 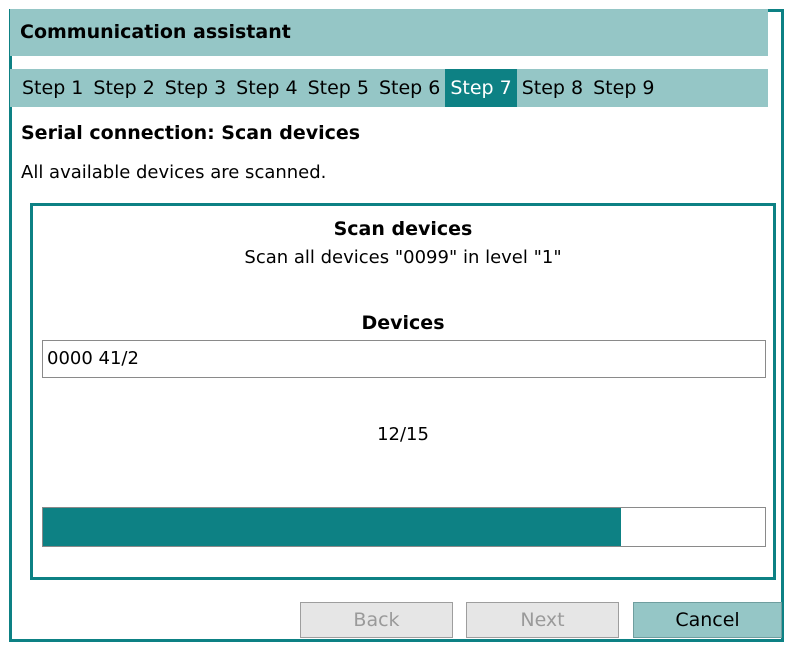 I want to click on tab-step-2: Step 2, so click(x=123, y=88).